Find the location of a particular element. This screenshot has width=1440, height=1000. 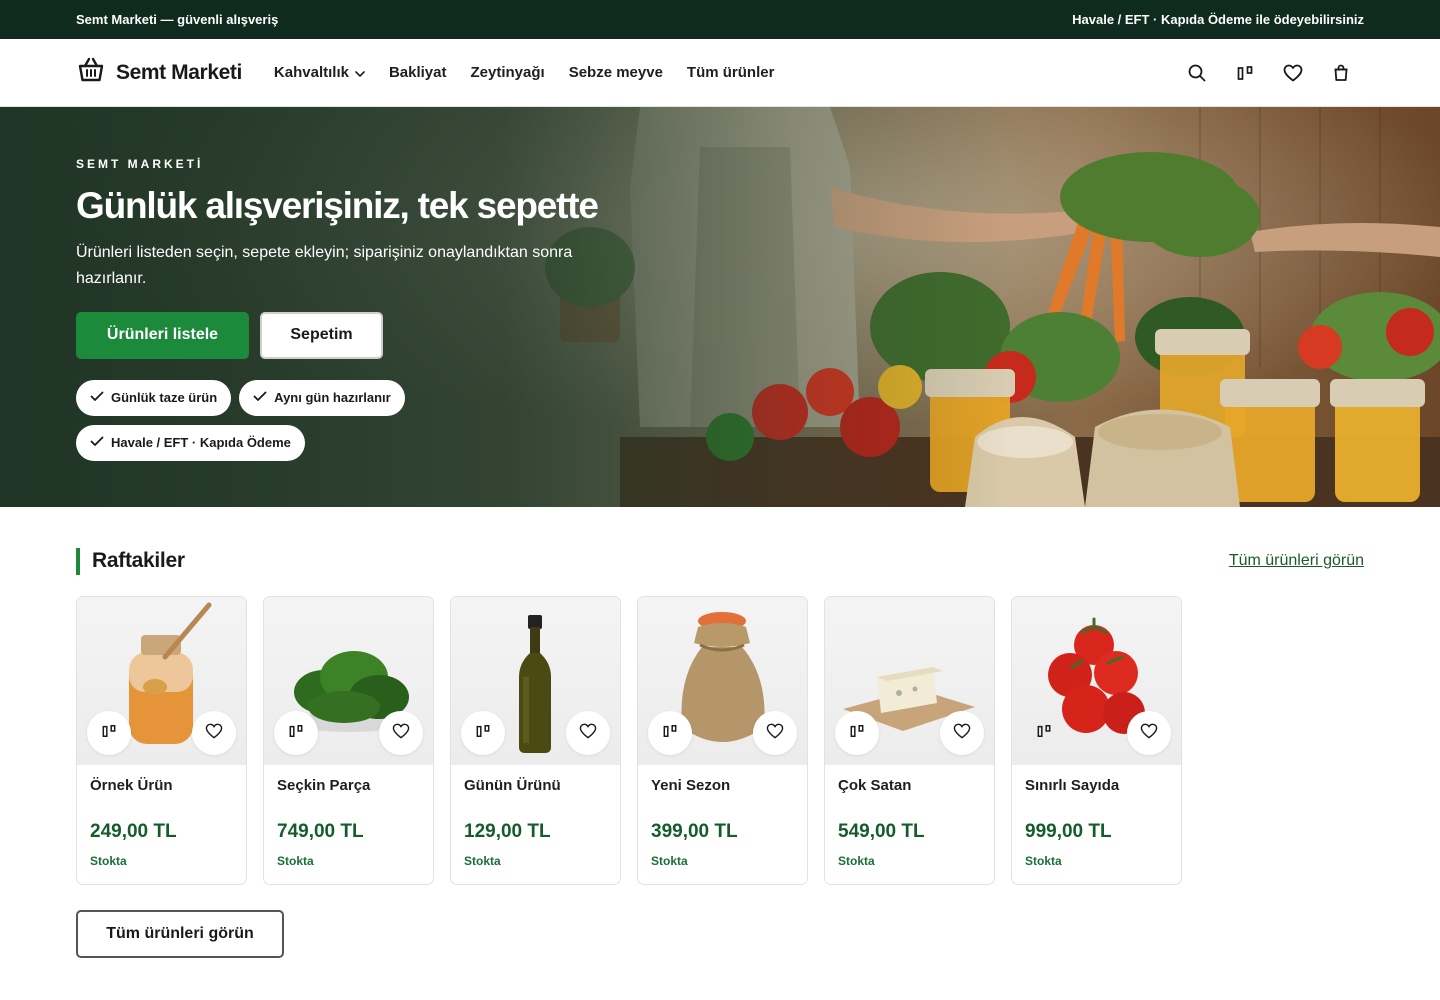

product-card: Çok Satan 549,00 TL Stokta is located at coordinates (909, 740).